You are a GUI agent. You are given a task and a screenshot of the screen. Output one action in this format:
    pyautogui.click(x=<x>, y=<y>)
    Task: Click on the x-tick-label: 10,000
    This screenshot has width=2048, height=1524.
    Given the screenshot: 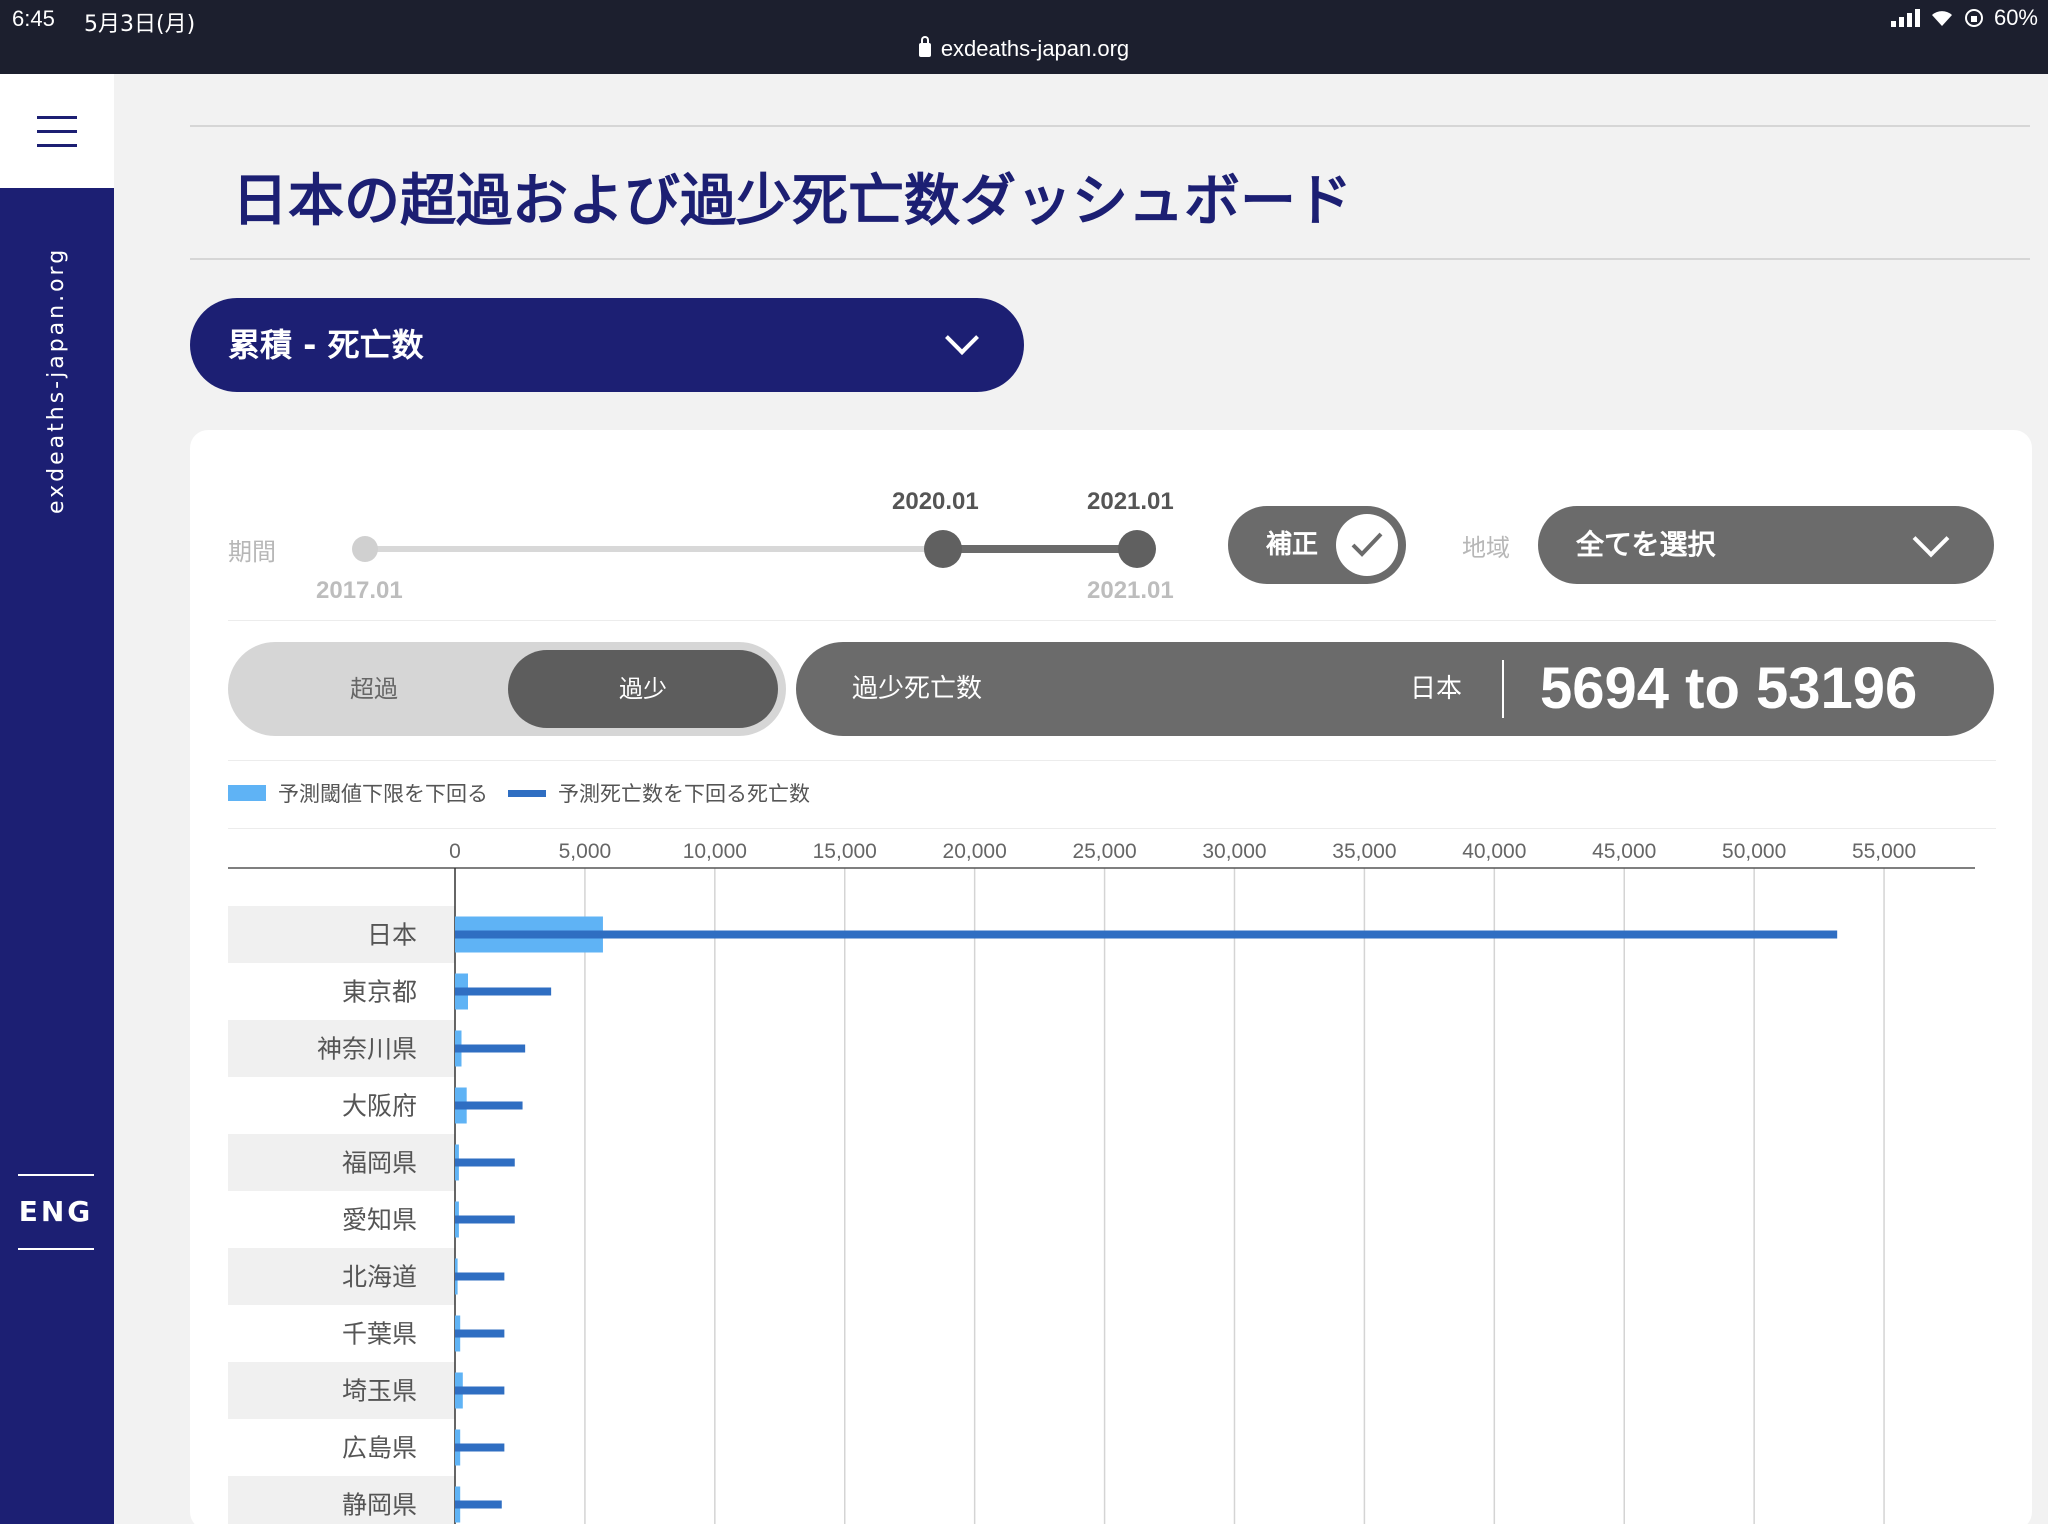 What is the action you would take?
    pyautogui.click(x=715, y=851)
    